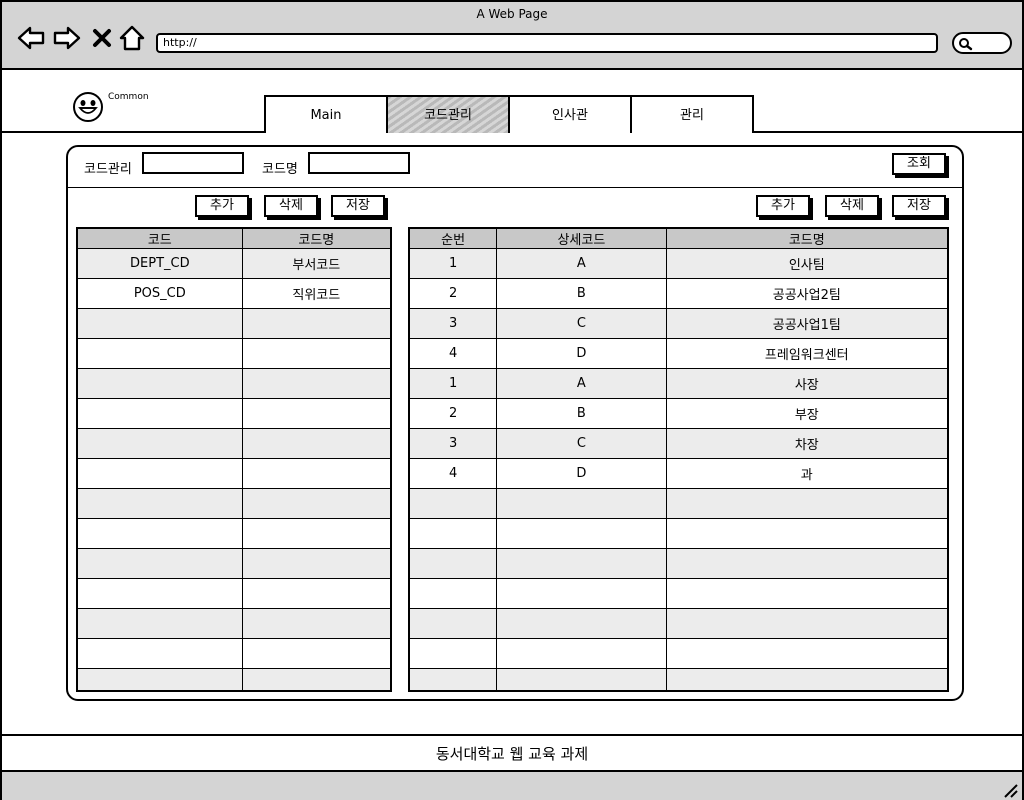 Image resolution: width=1024 pixels, height=800 pixels. What do you see at coordinates (453, 353) in the screenshot?
I see `cell-seq: 4` at bounding box center [453, 353].